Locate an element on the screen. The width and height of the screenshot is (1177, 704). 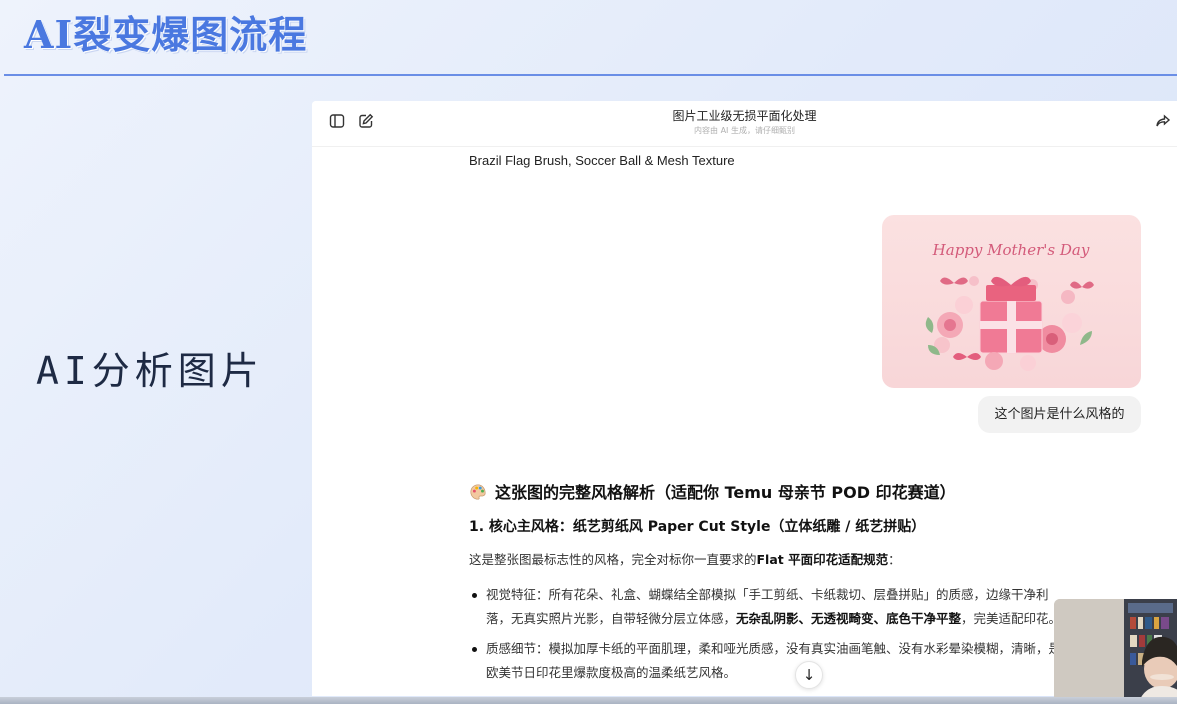
chat-header: 图片工业级无损平面化处理 内容由 AI 生成，请仔细甄别 is located at coordinates (744, 124).